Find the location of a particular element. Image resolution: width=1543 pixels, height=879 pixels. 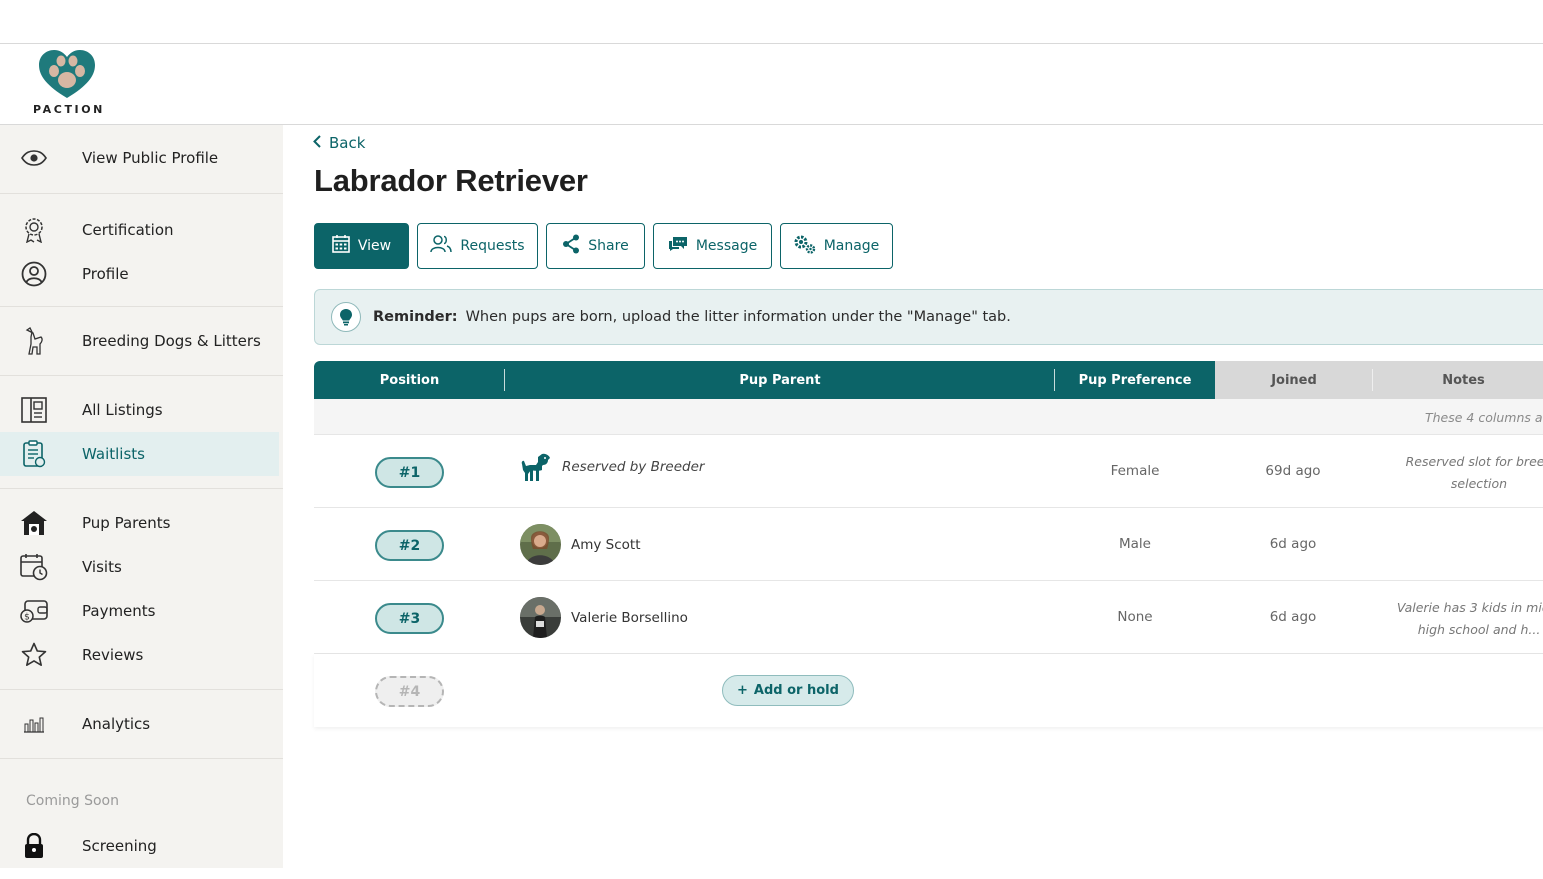

sidebar-item-breeding-dogs-litters: Breeding Dogs & Litters is located at coordinates (141, 341).